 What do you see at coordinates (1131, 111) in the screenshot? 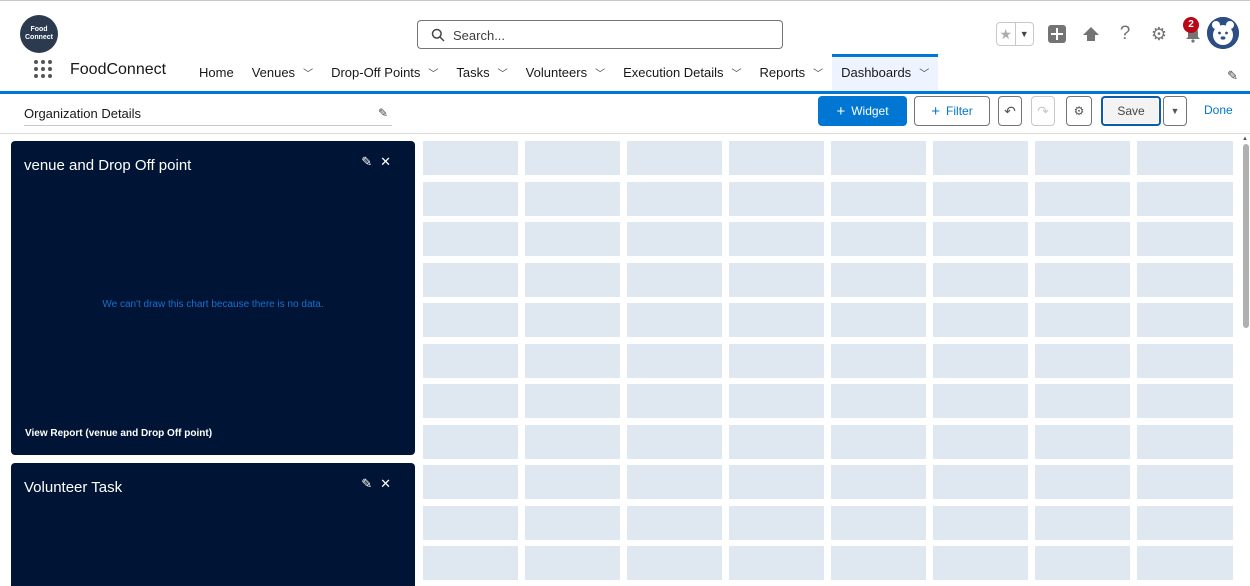
I see `save-button: Save` at bounding box center [1131, 111].